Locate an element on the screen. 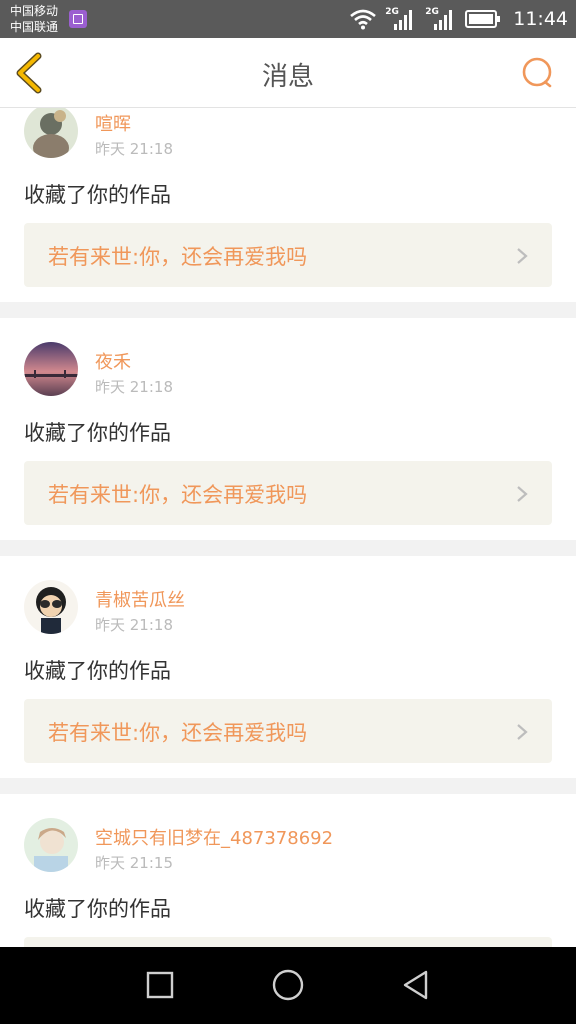  work-link is located at coordinates (288, 942).